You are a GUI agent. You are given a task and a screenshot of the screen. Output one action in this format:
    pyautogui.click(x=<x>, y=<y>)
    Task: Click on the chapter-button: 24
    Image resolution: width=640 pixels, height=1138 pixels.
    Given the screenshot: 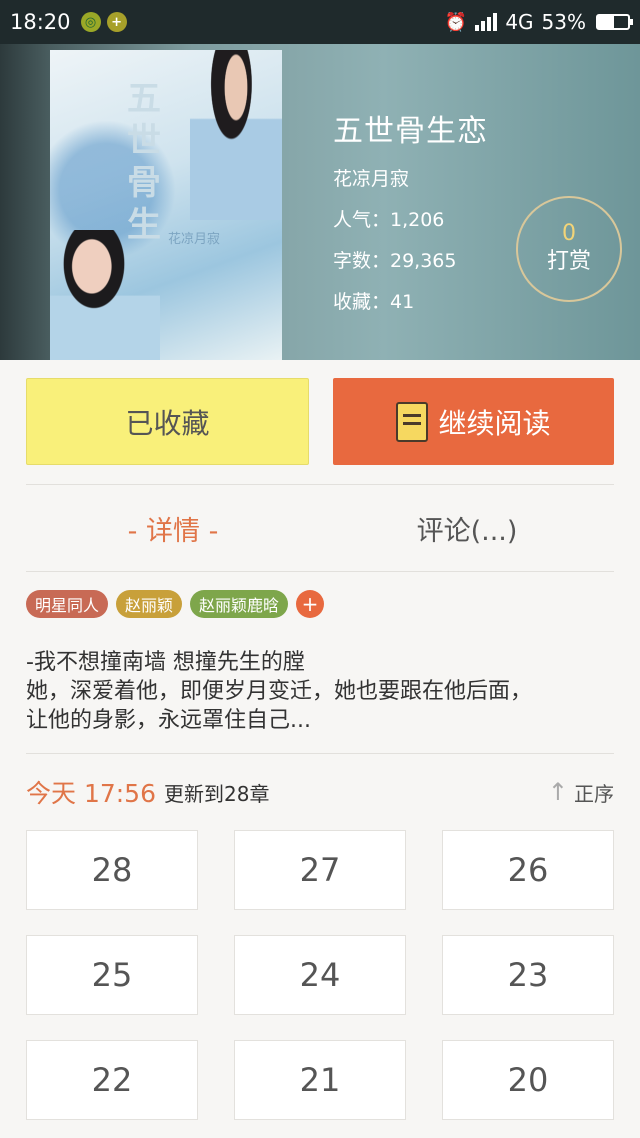 What is the action you would take?
    pyautogui.click(x=320, y=975)
    